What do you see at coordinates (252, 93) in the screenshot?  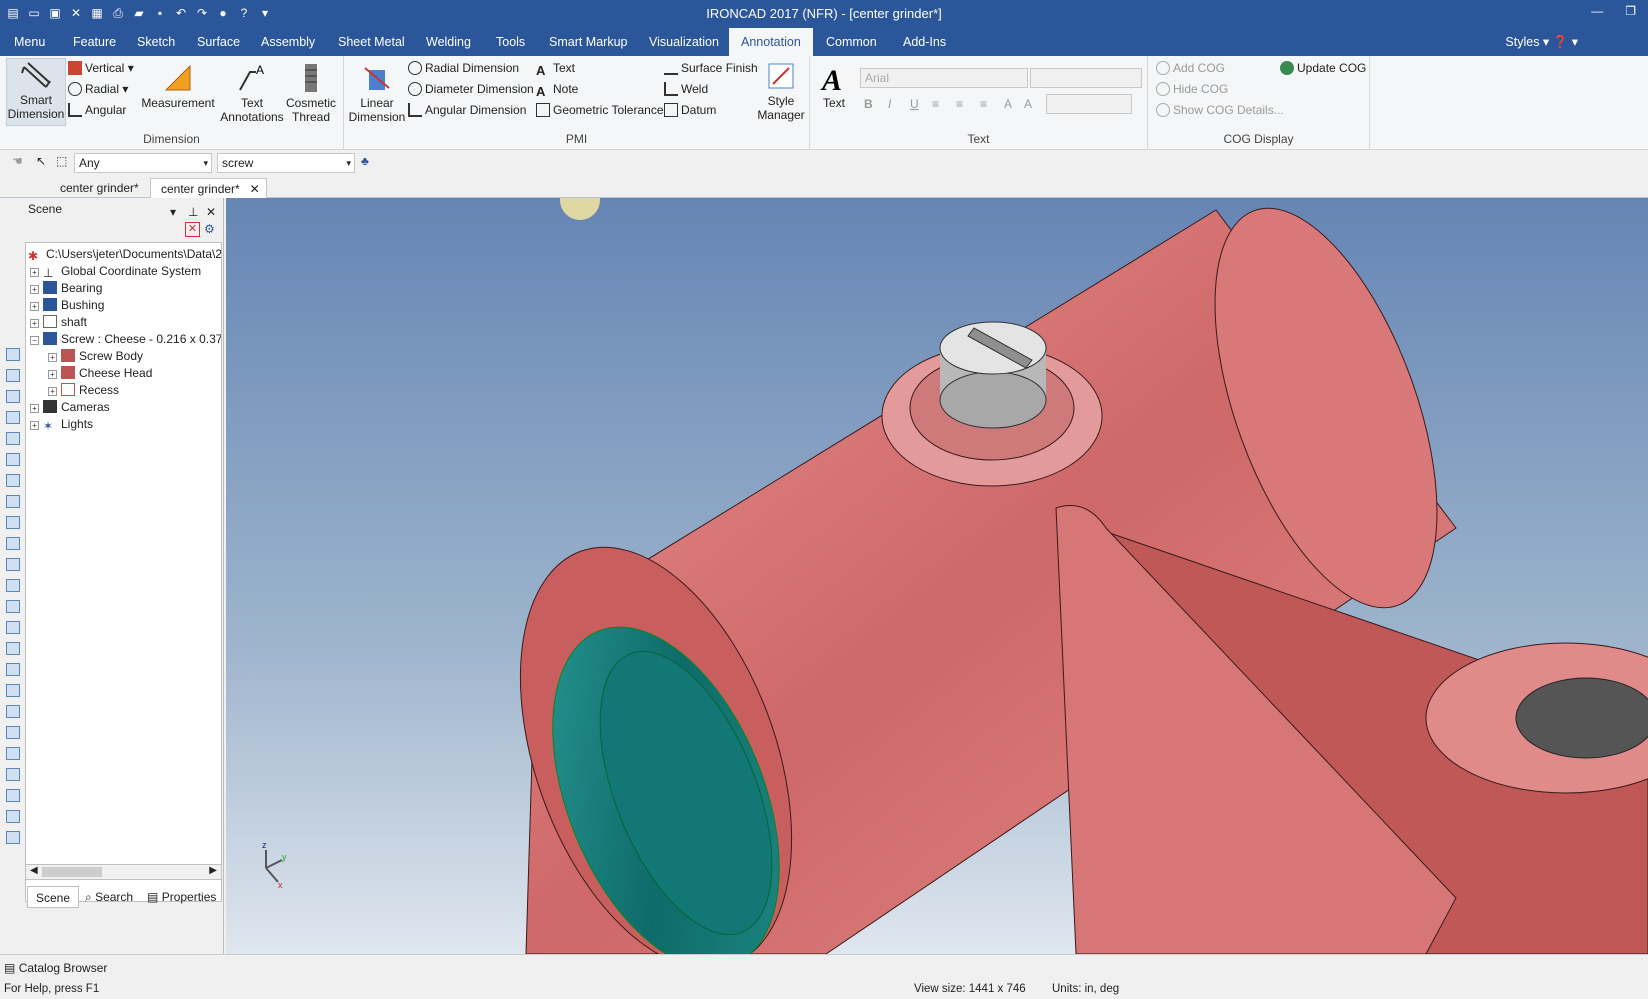 I see `text-annotations-button: A Text Annotations` at bounding box center [252, 93].